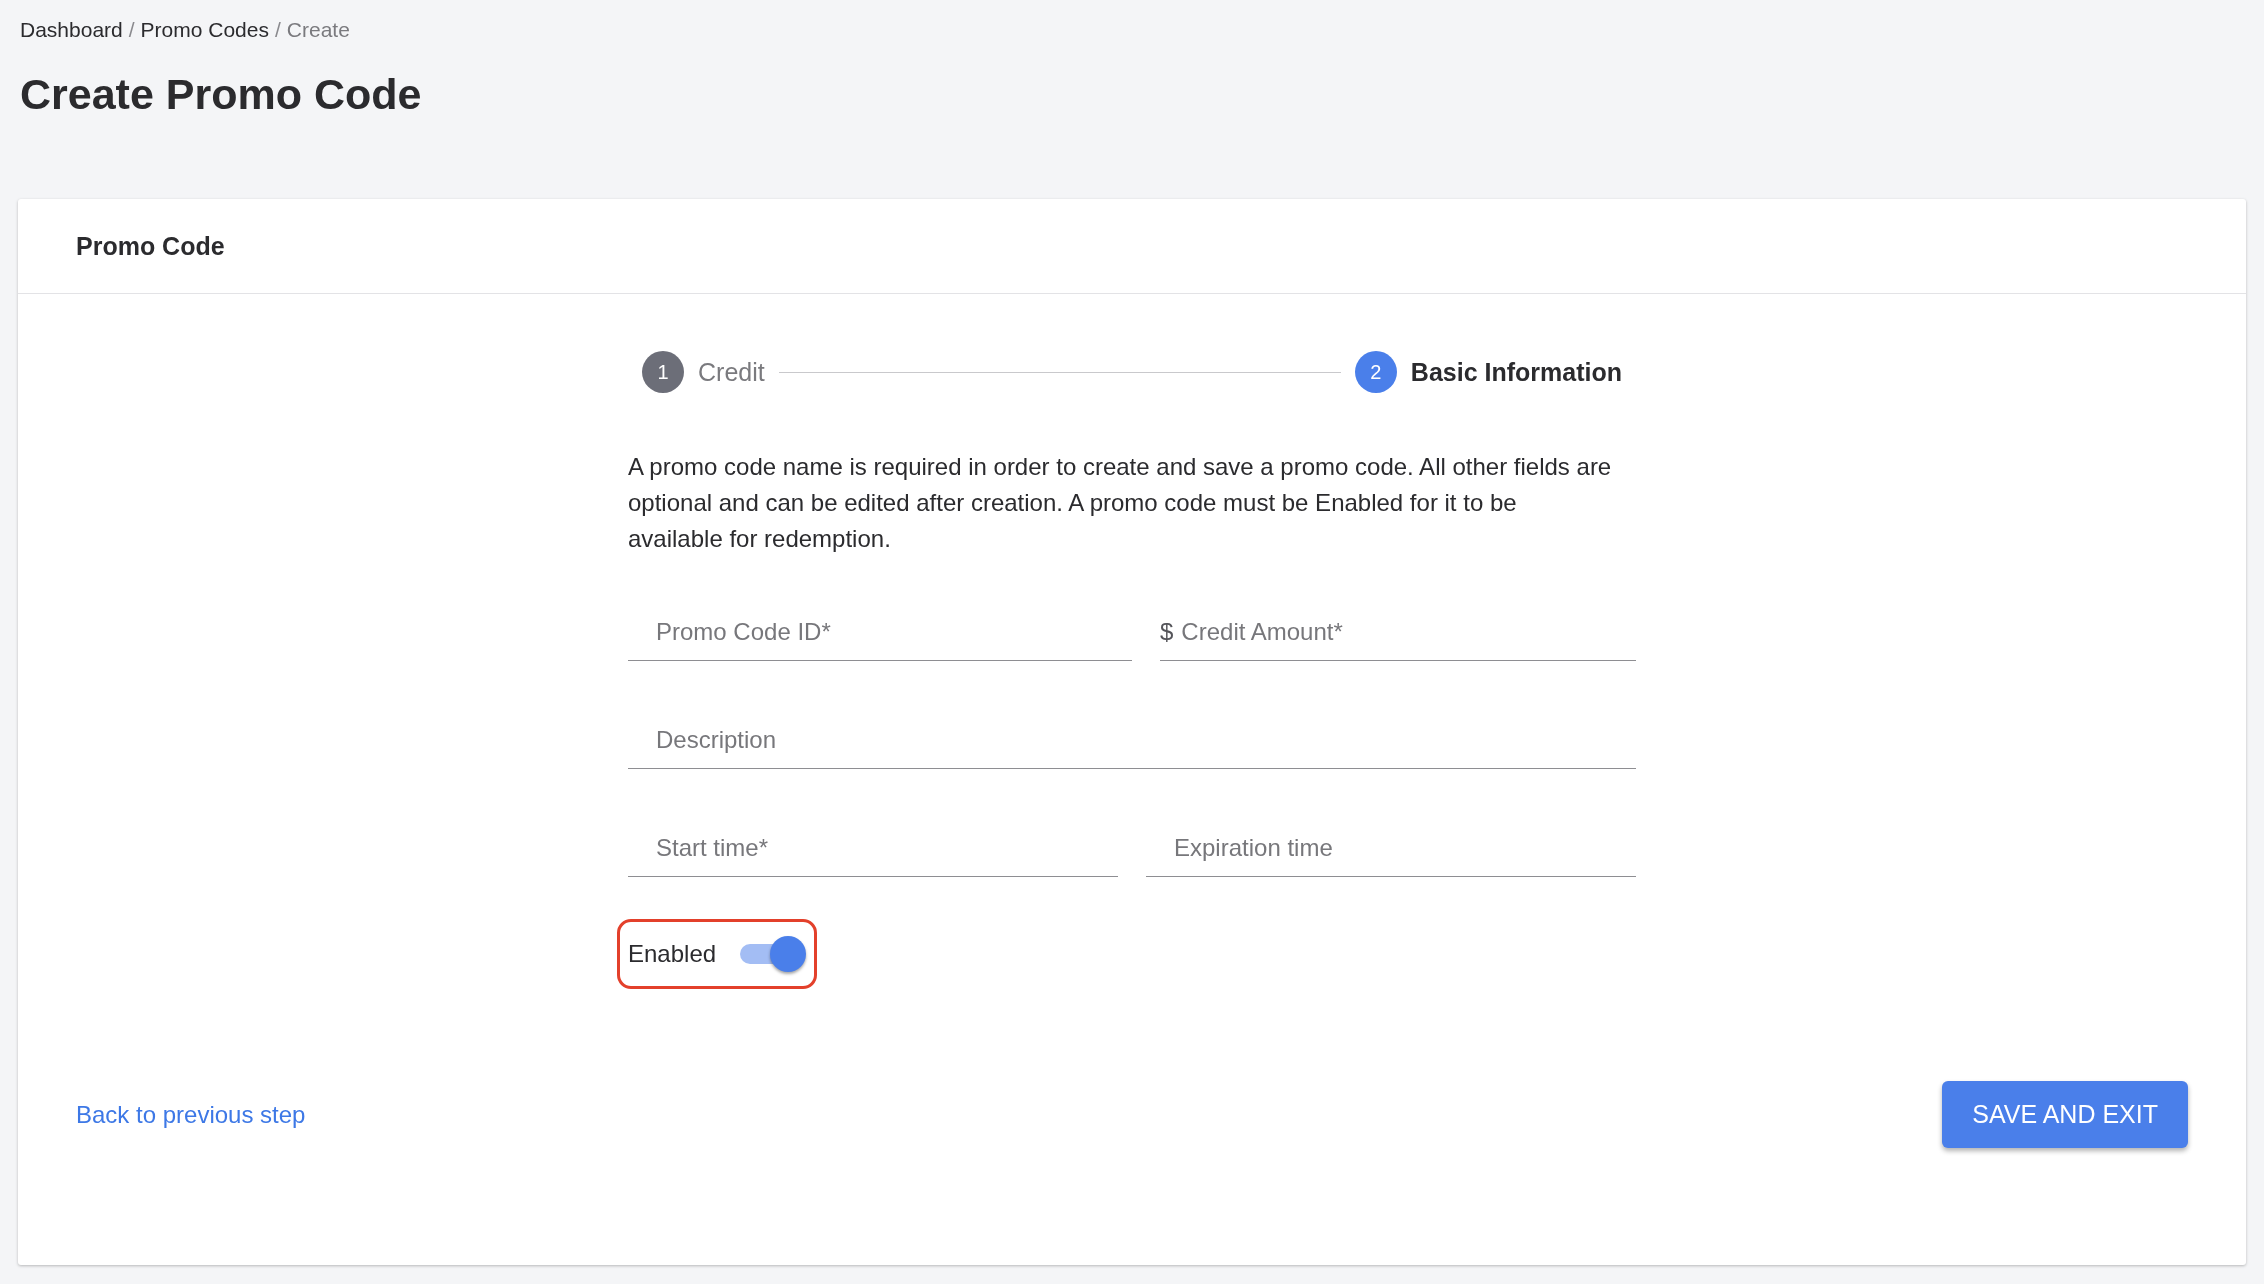 The height and width of the screenshot is (1284, 2264). What do you see at coordinates (204, 30) in the screenshot?
I see `breadcrumb-item: Promo Codes` at bounding box center [204, 30].